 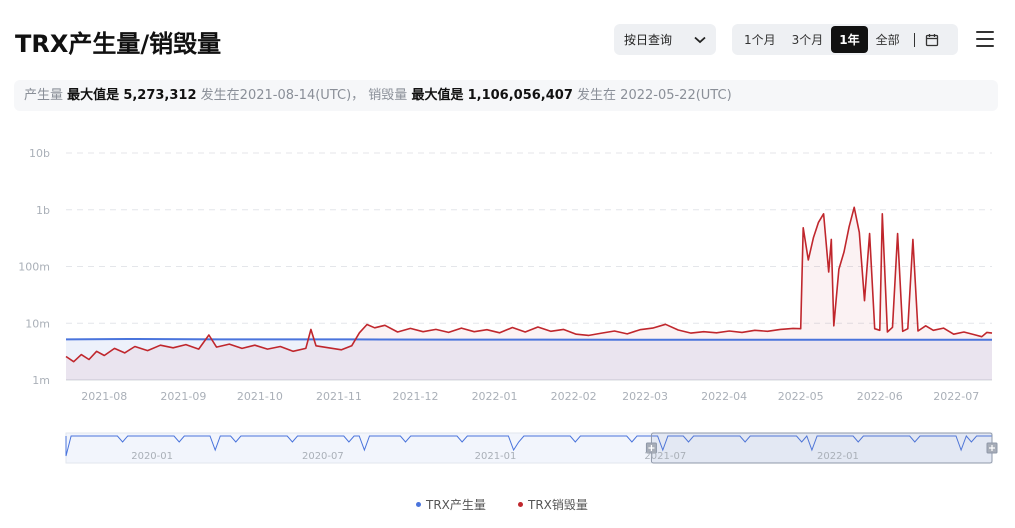 What do you see at coordinates (260, 396) in the screenshot?
I see `x-tick-label: 2021-10` at bounding box center [260, 396].